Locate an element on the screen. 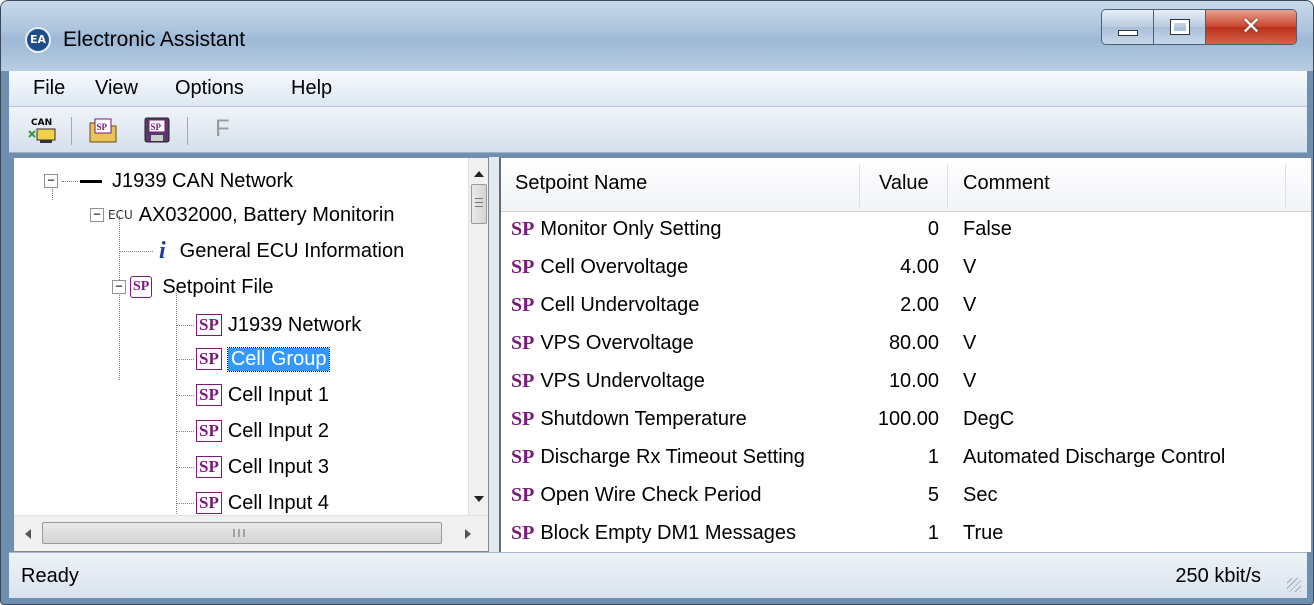 Image resolution: width=1314 pixels, height=605 pixels. tree-item-setpoint: SP Cell Input 3 is located at coordinates (252, 467).